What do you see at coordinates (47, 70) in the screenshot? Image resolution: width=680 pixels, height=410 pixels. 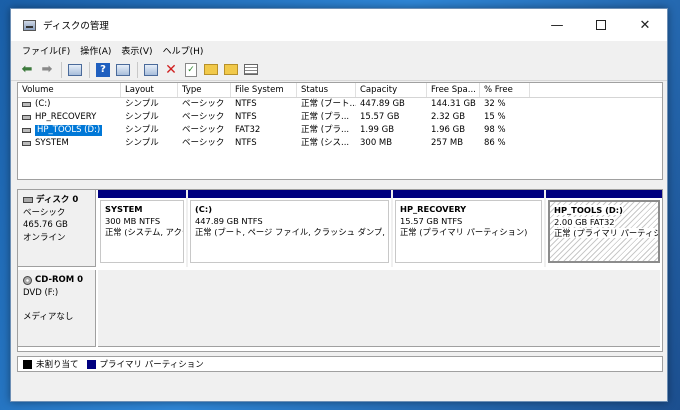 I see `forward-arrow-icon: ➡` at bounding box center [47, 70].